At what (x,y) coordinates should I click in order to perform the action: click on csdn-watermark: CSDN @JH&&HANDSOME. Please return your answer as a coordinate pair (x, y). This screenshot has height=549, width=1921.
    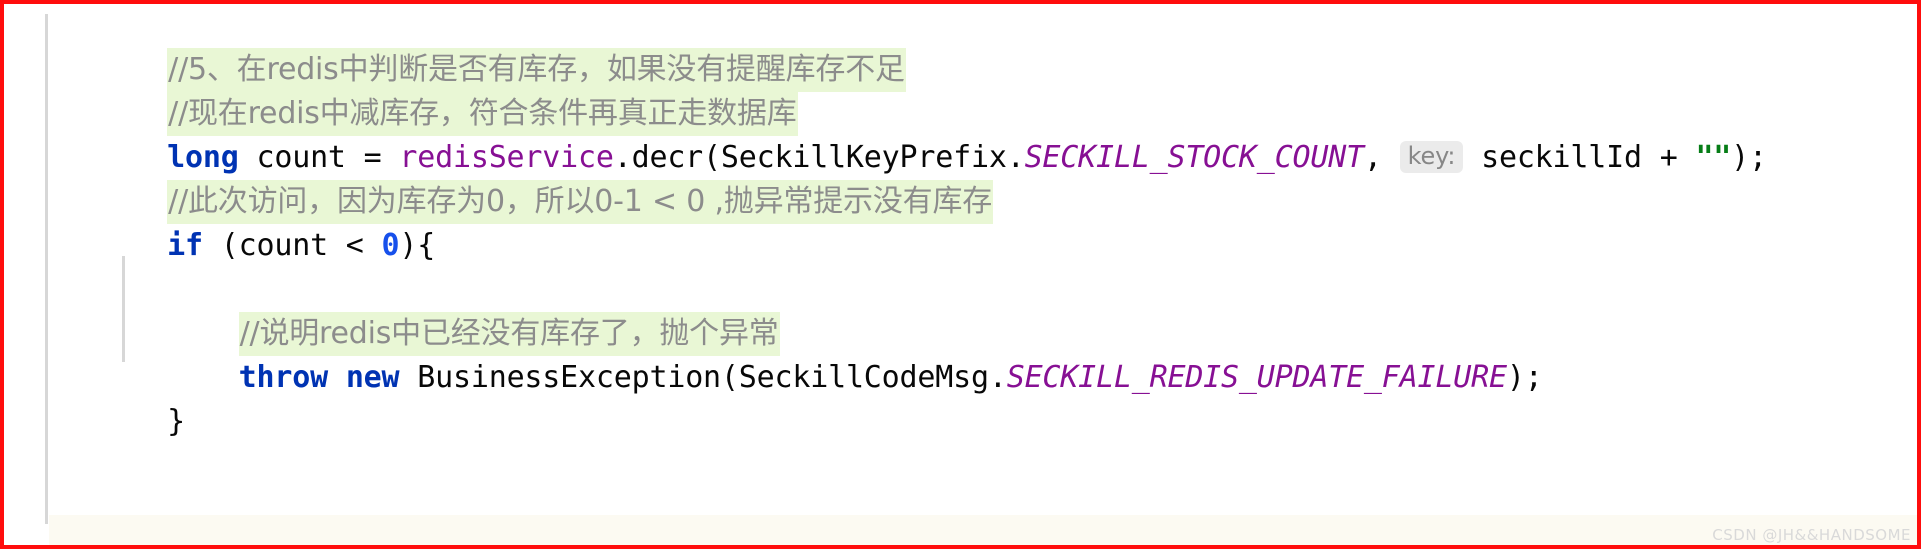
    Looking at the image, I should click on (1811, 535).